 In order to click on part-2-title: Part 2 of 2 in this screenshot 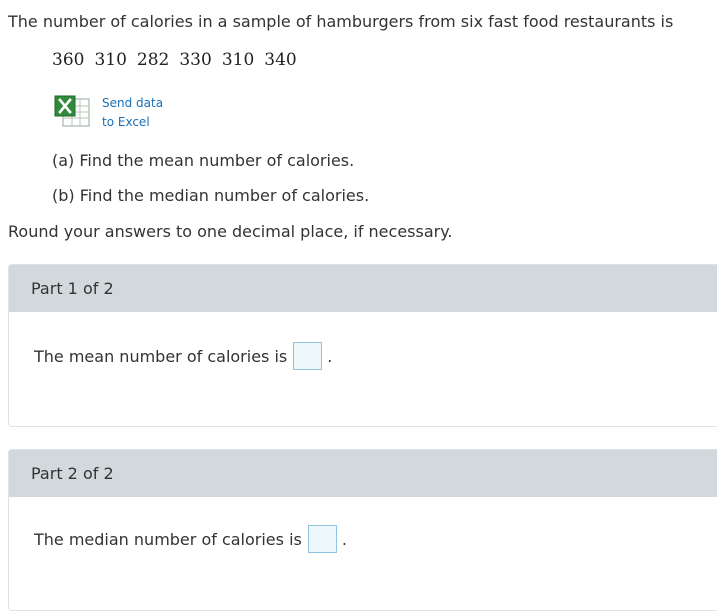, I will do `click(72, 473)`.